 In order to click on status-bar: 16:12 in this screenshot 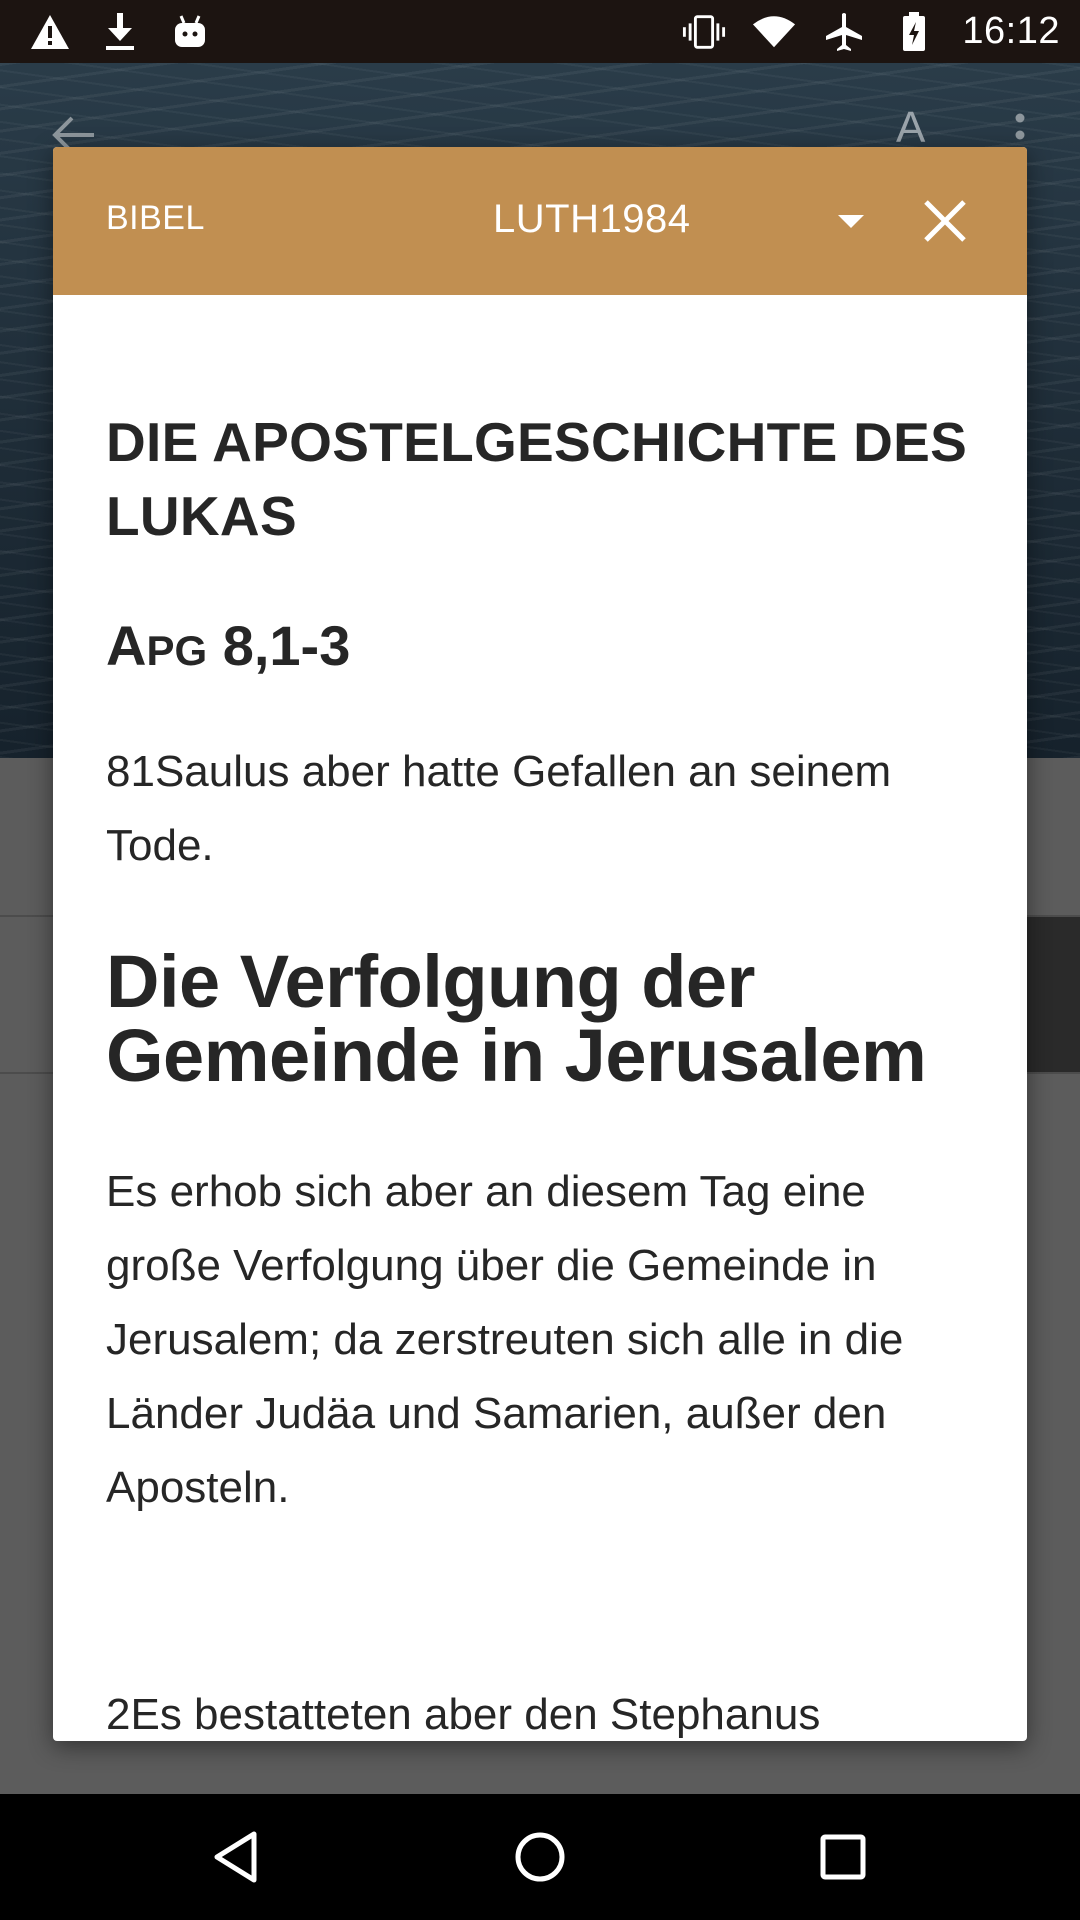, I will do `click(540, 31)`.